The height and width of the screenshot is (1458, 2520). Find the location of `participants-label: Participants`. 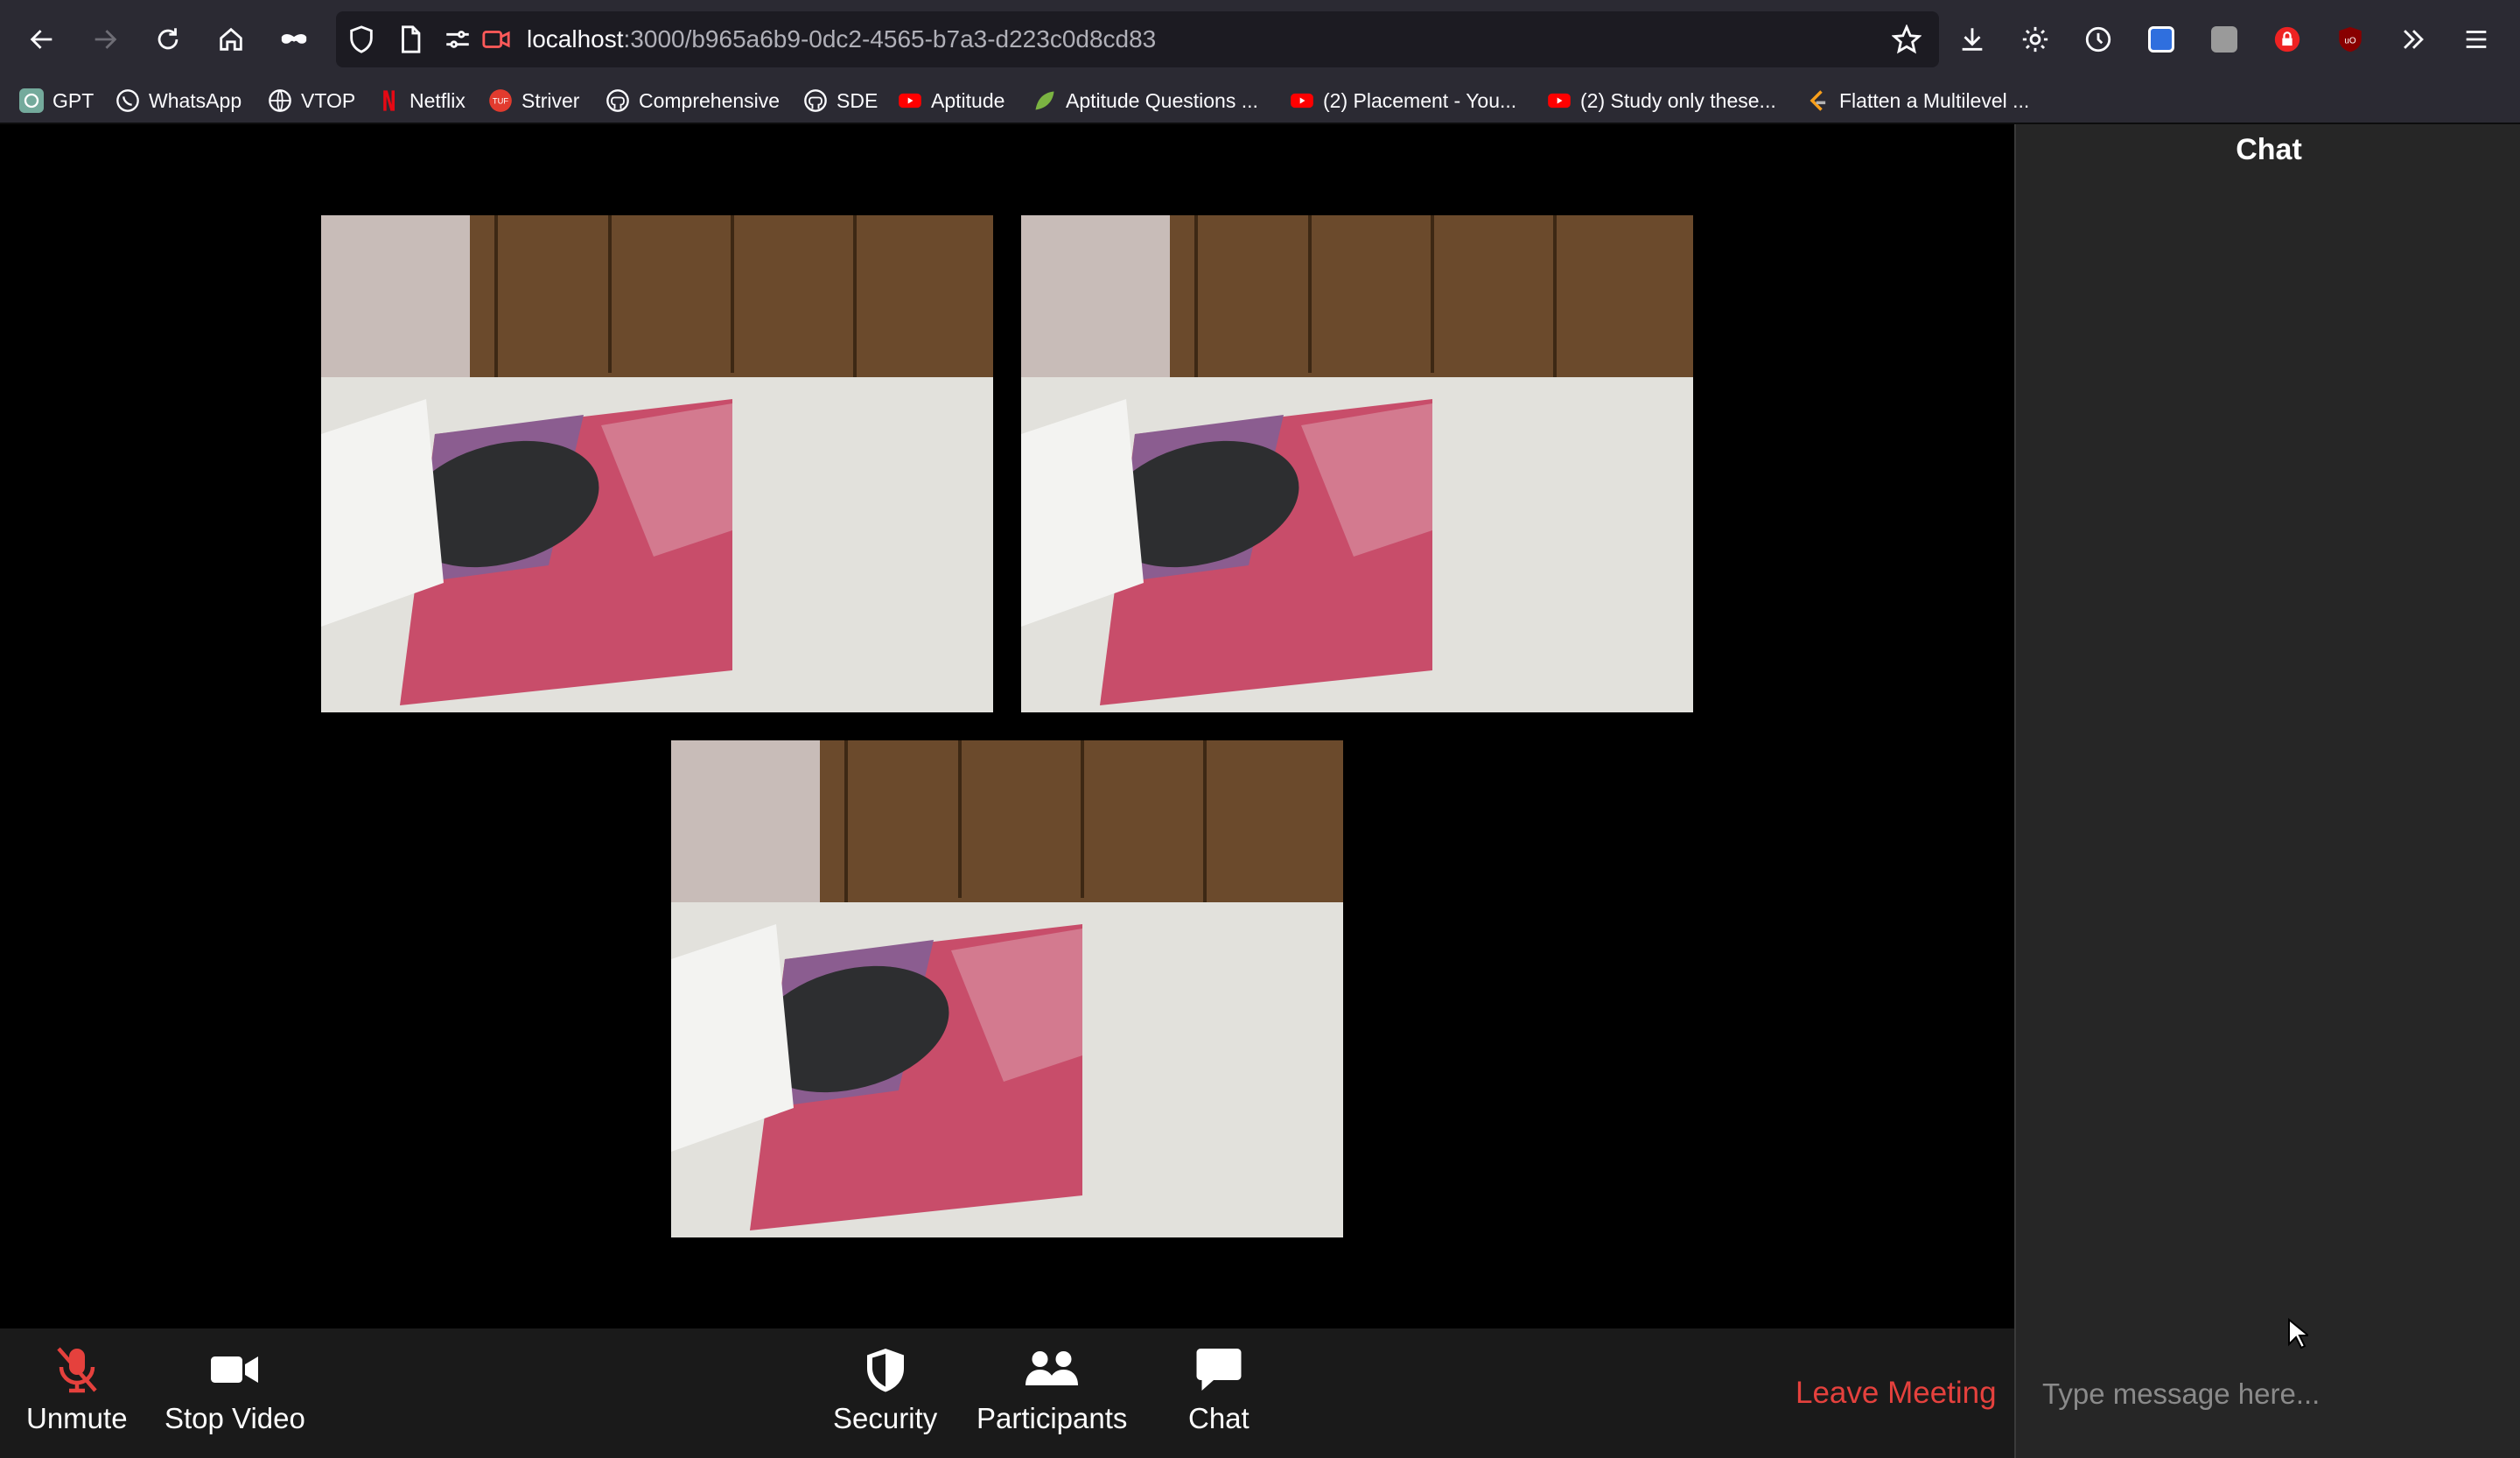

participants-label: Participants is located at coordinates (1052, 1418).